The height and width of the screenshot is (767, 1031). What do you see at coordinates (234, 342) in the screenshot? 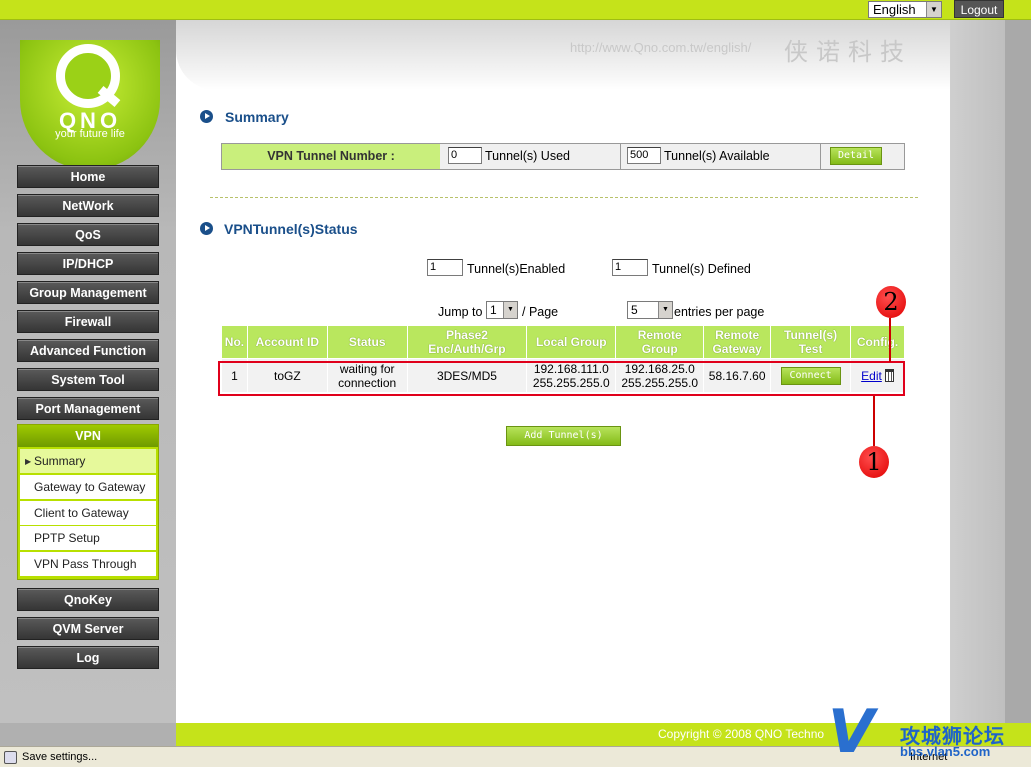
I see `col-no: No.` at bounding box center [234, 342].